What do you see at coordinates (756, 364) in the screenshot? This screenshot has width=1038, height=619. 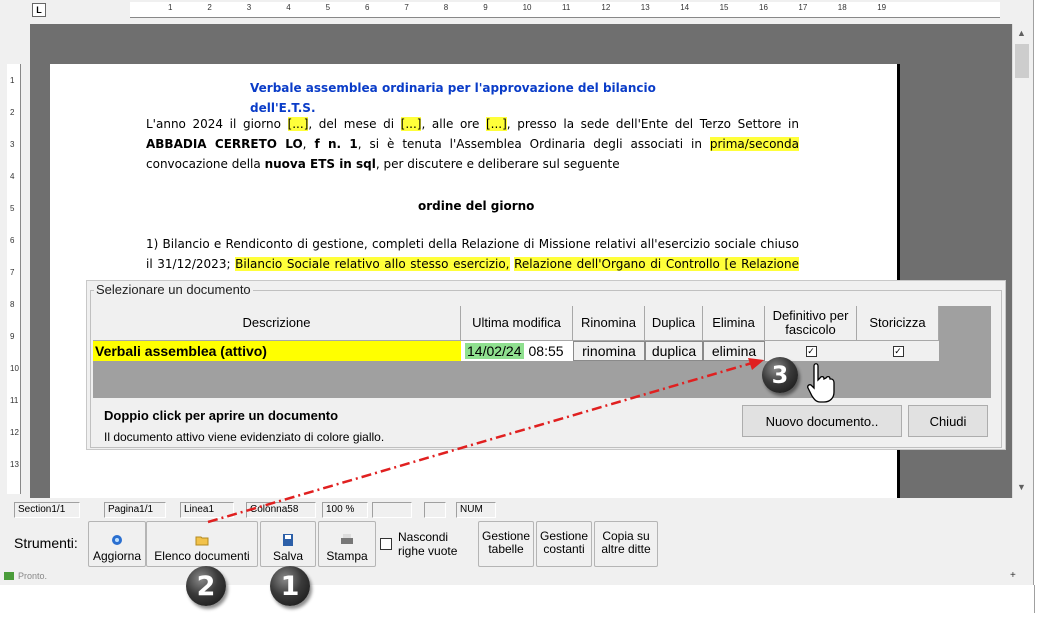 I see `arrow-head-icon` at bounding box center [756, 364].